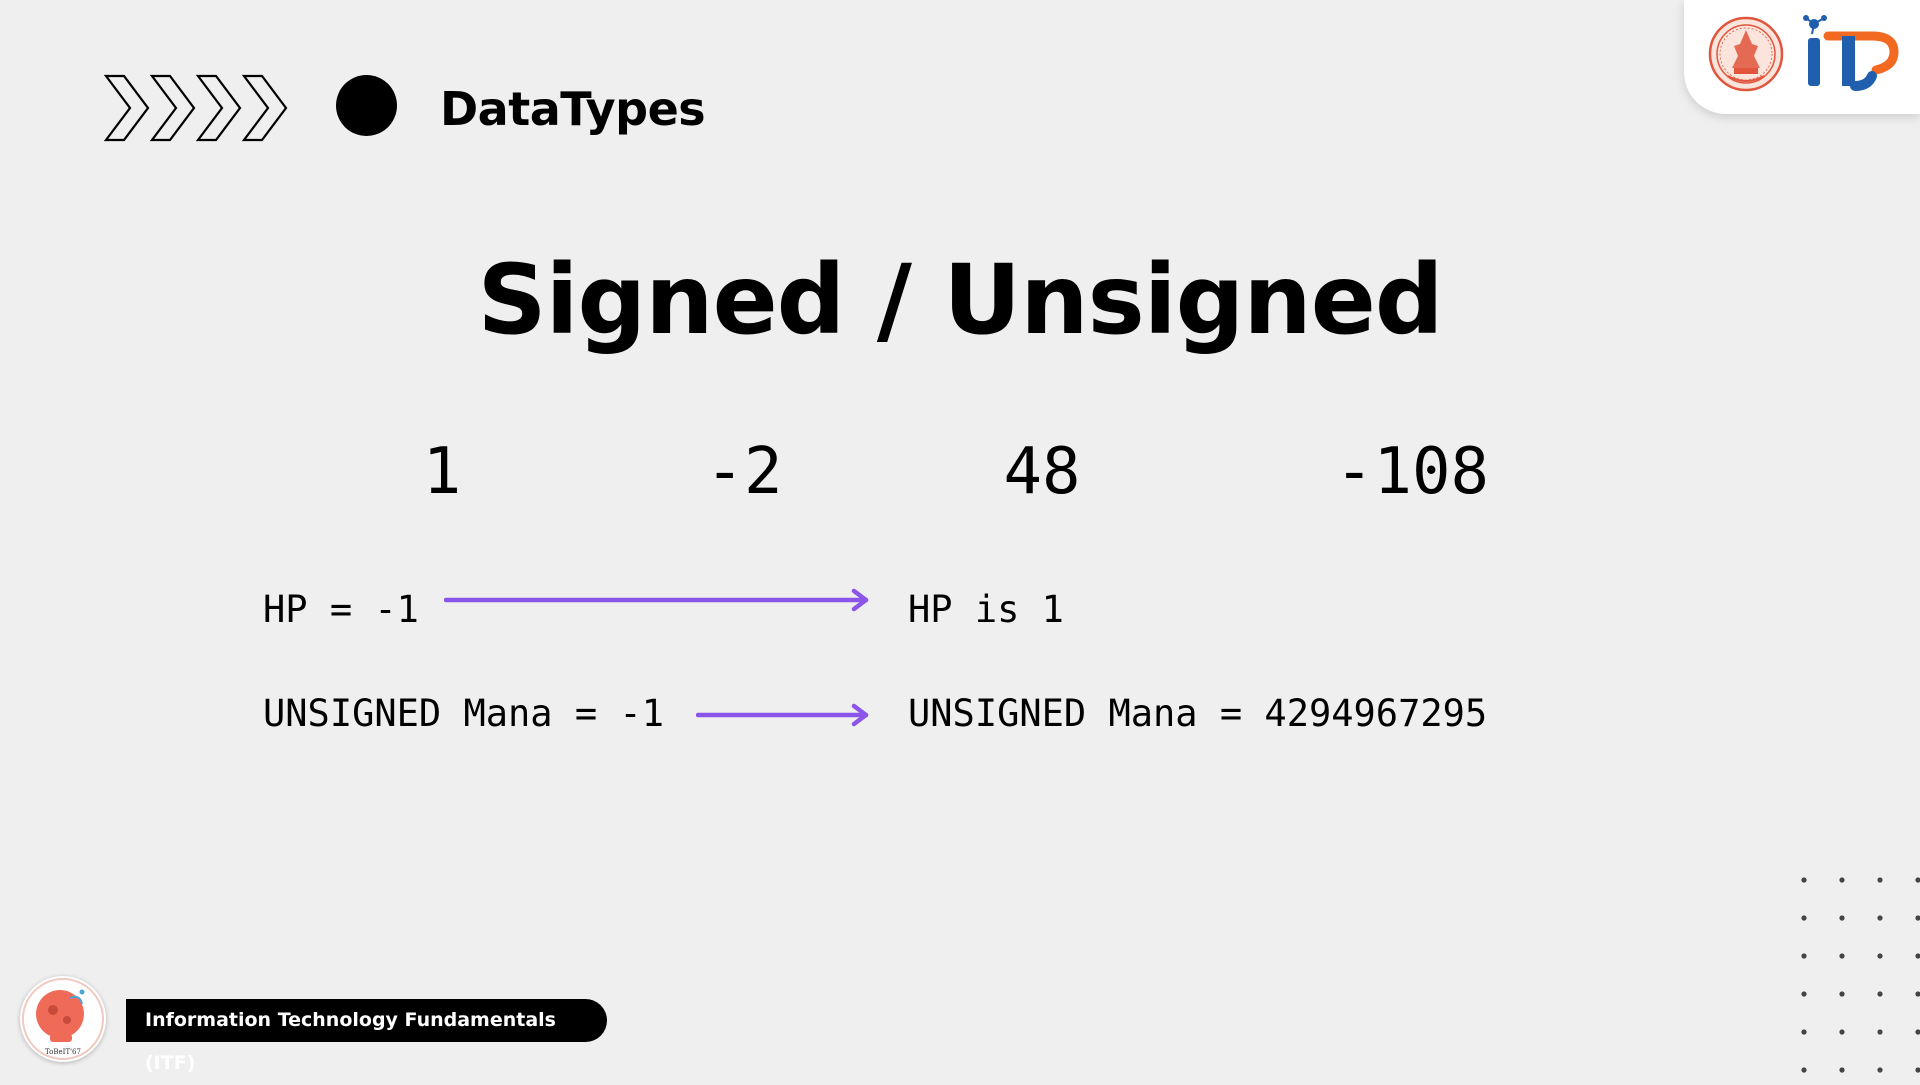  What do you see at coordinates (63, 1052) in the screenshot?
I see `avatar-caption: ToBeIT'67` at bounding box center [63, 1052].